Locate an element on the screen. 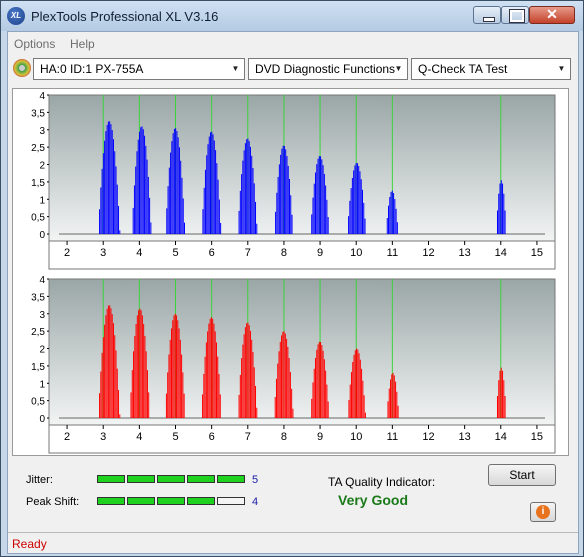  title-bar: XL PlexTools Professional XL V3.16 ✕ is located at coordinates (292, 16).